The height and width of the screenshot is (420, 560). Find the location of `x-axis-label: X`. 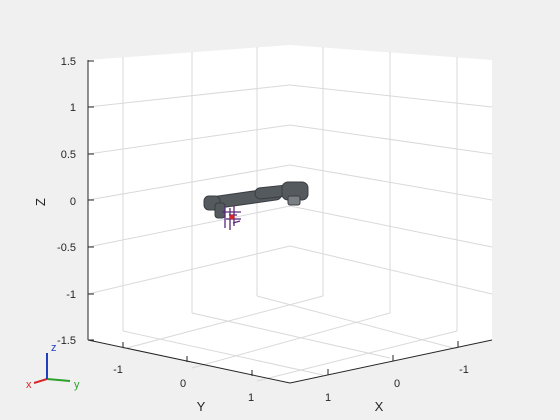

x-axis-label: X is located at coordinates (379, 406).